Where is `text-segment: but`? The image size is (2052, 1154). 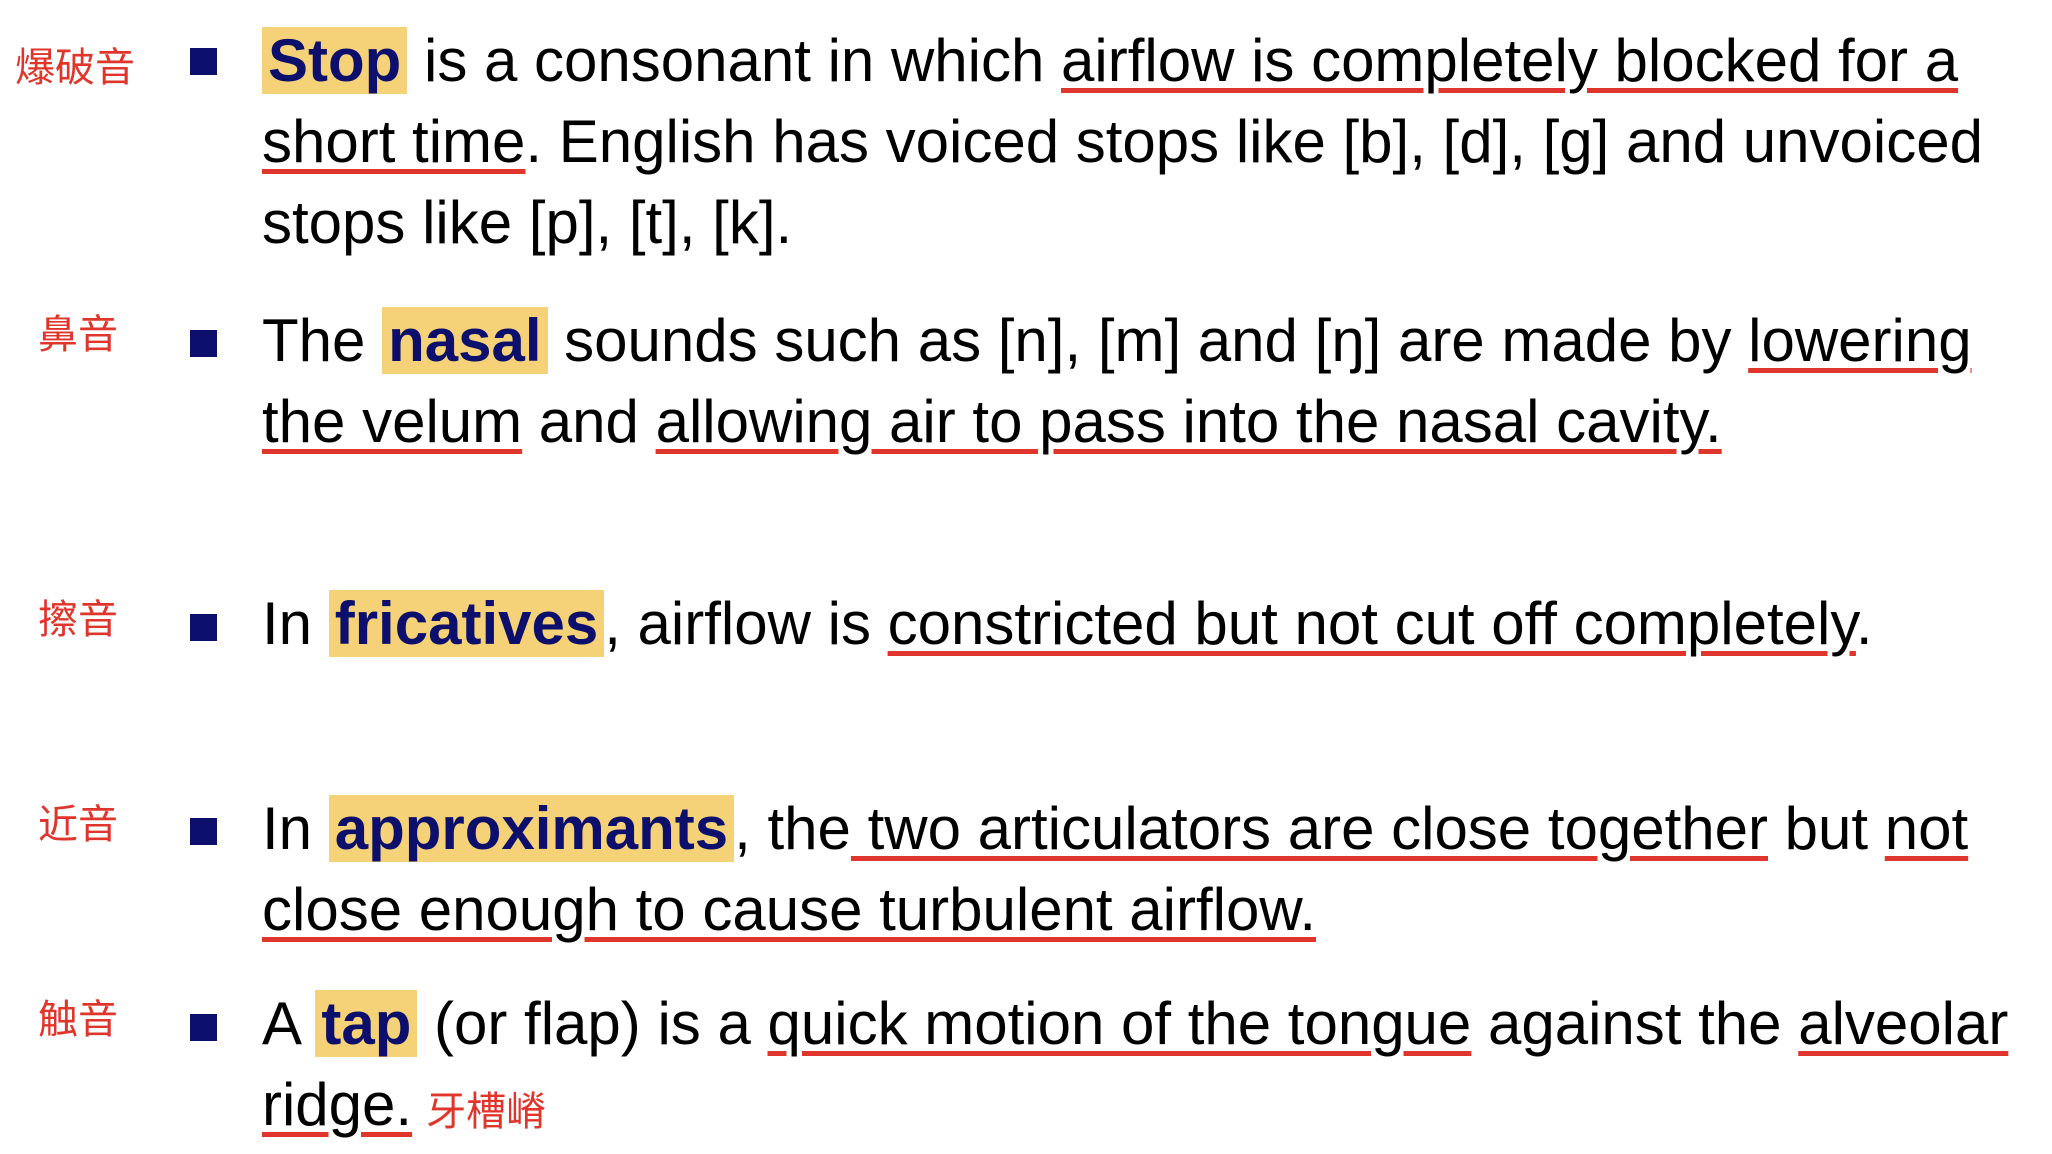 text-segment: but is located at coordinates (1826, 828).